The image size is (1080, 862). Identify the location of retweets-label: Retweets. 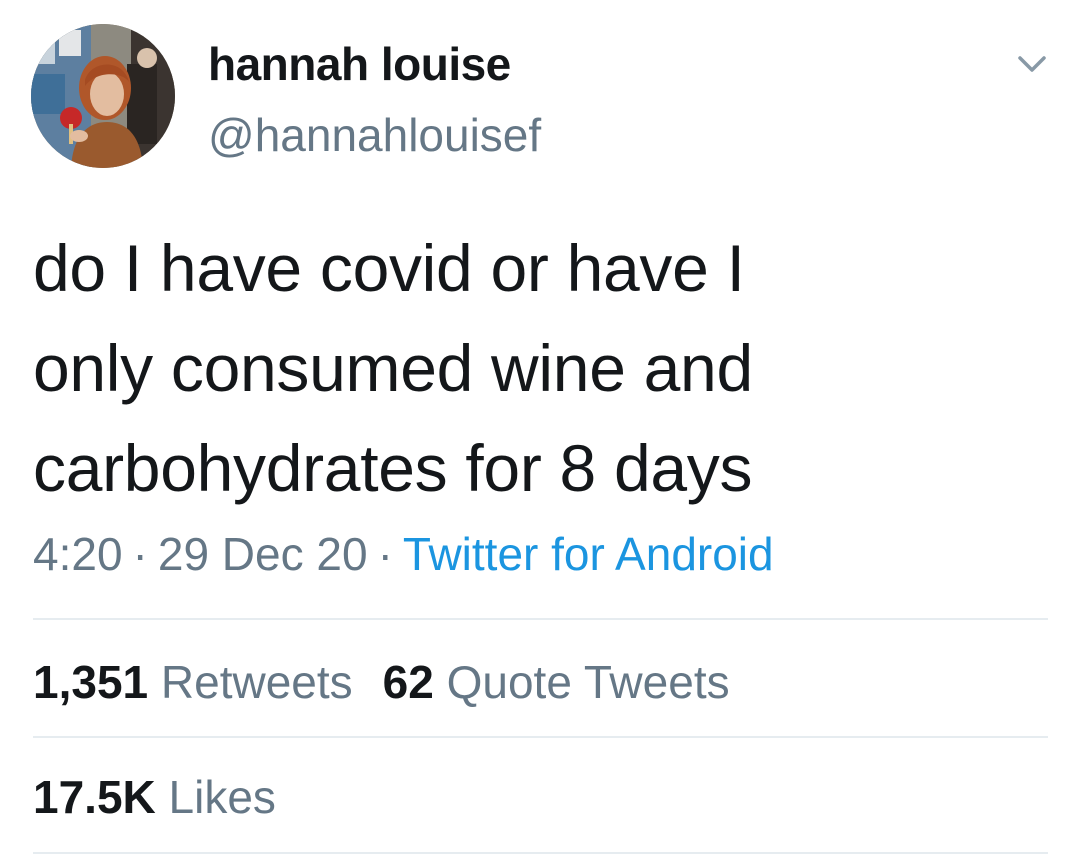
(256, 682).